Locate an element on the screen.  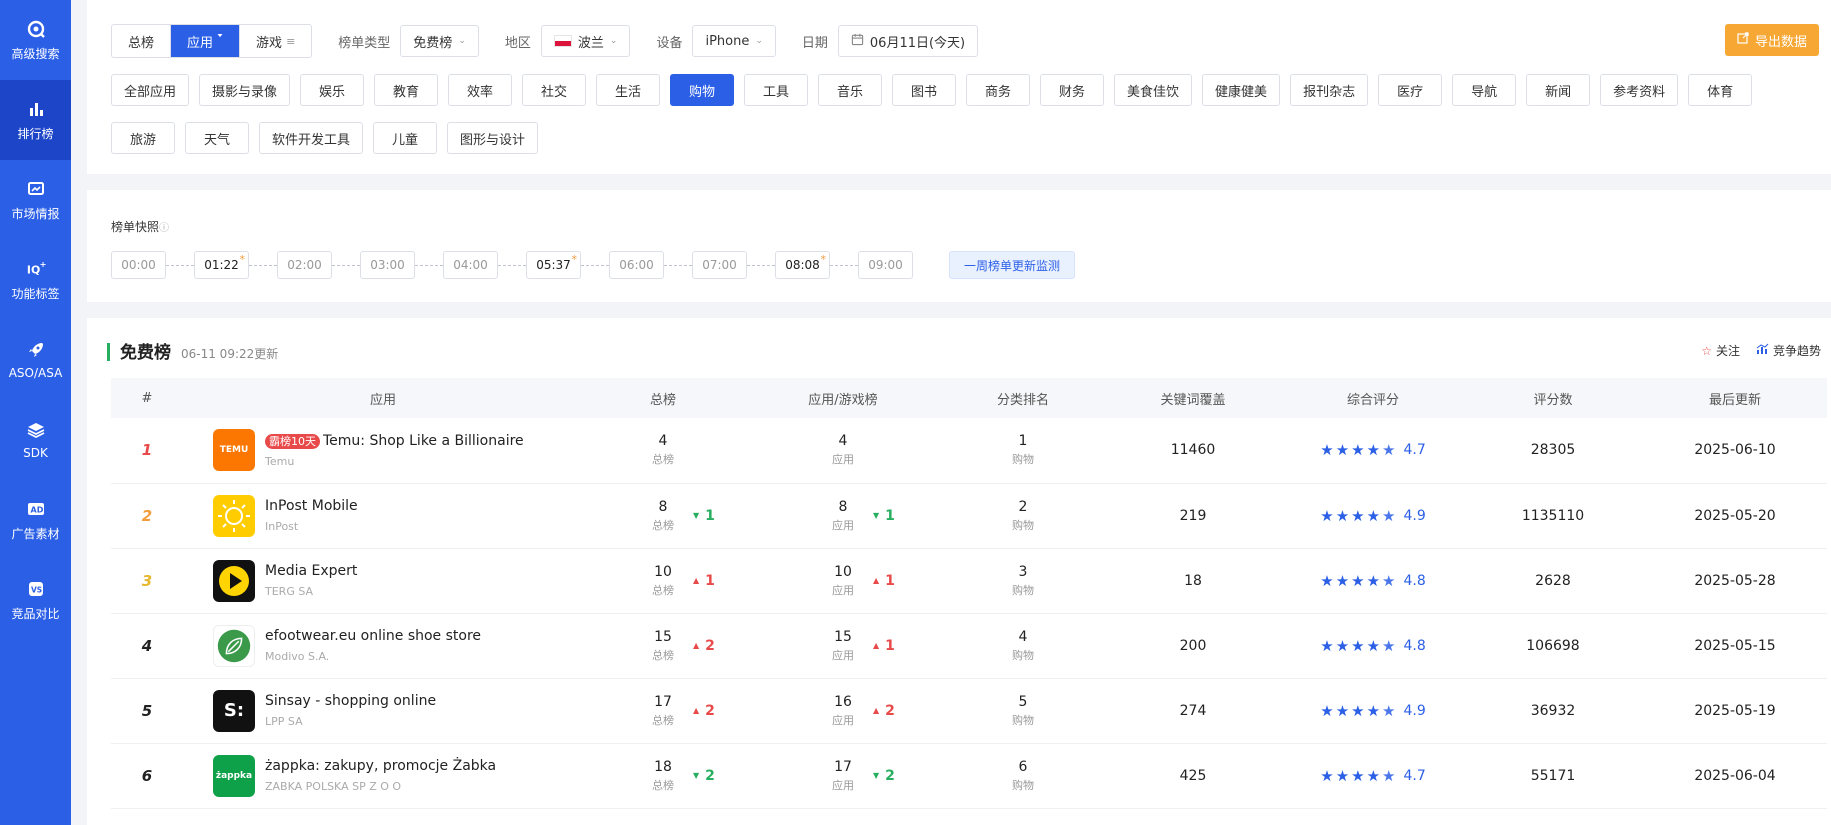
category-chip: 报刊杂志 is located at coordinates (1329, 90).